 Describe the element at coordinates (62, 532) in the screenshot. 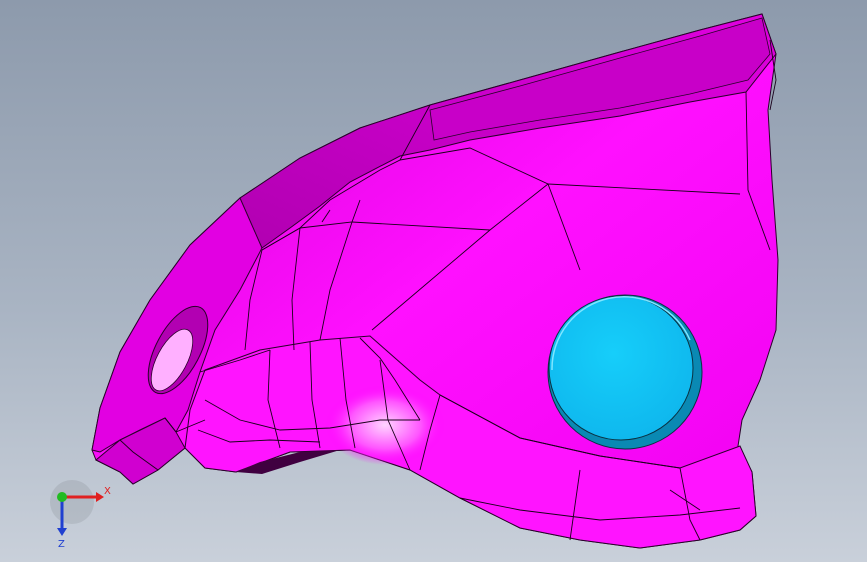

I see `z-axis-arrow-icon` at that location.